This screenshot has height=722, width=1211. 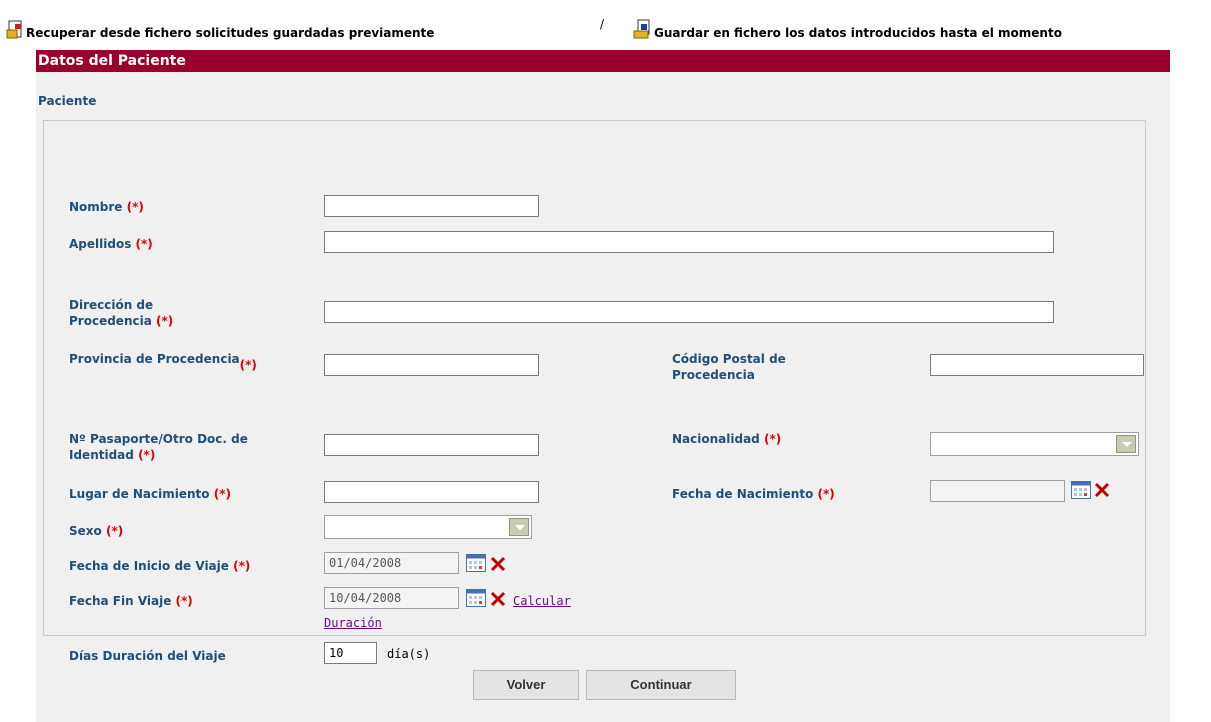 What do you see at coordinates (661, 685) in the screenshot?
I see `continuar-button: Continuar` at bounding box center [661, 685].